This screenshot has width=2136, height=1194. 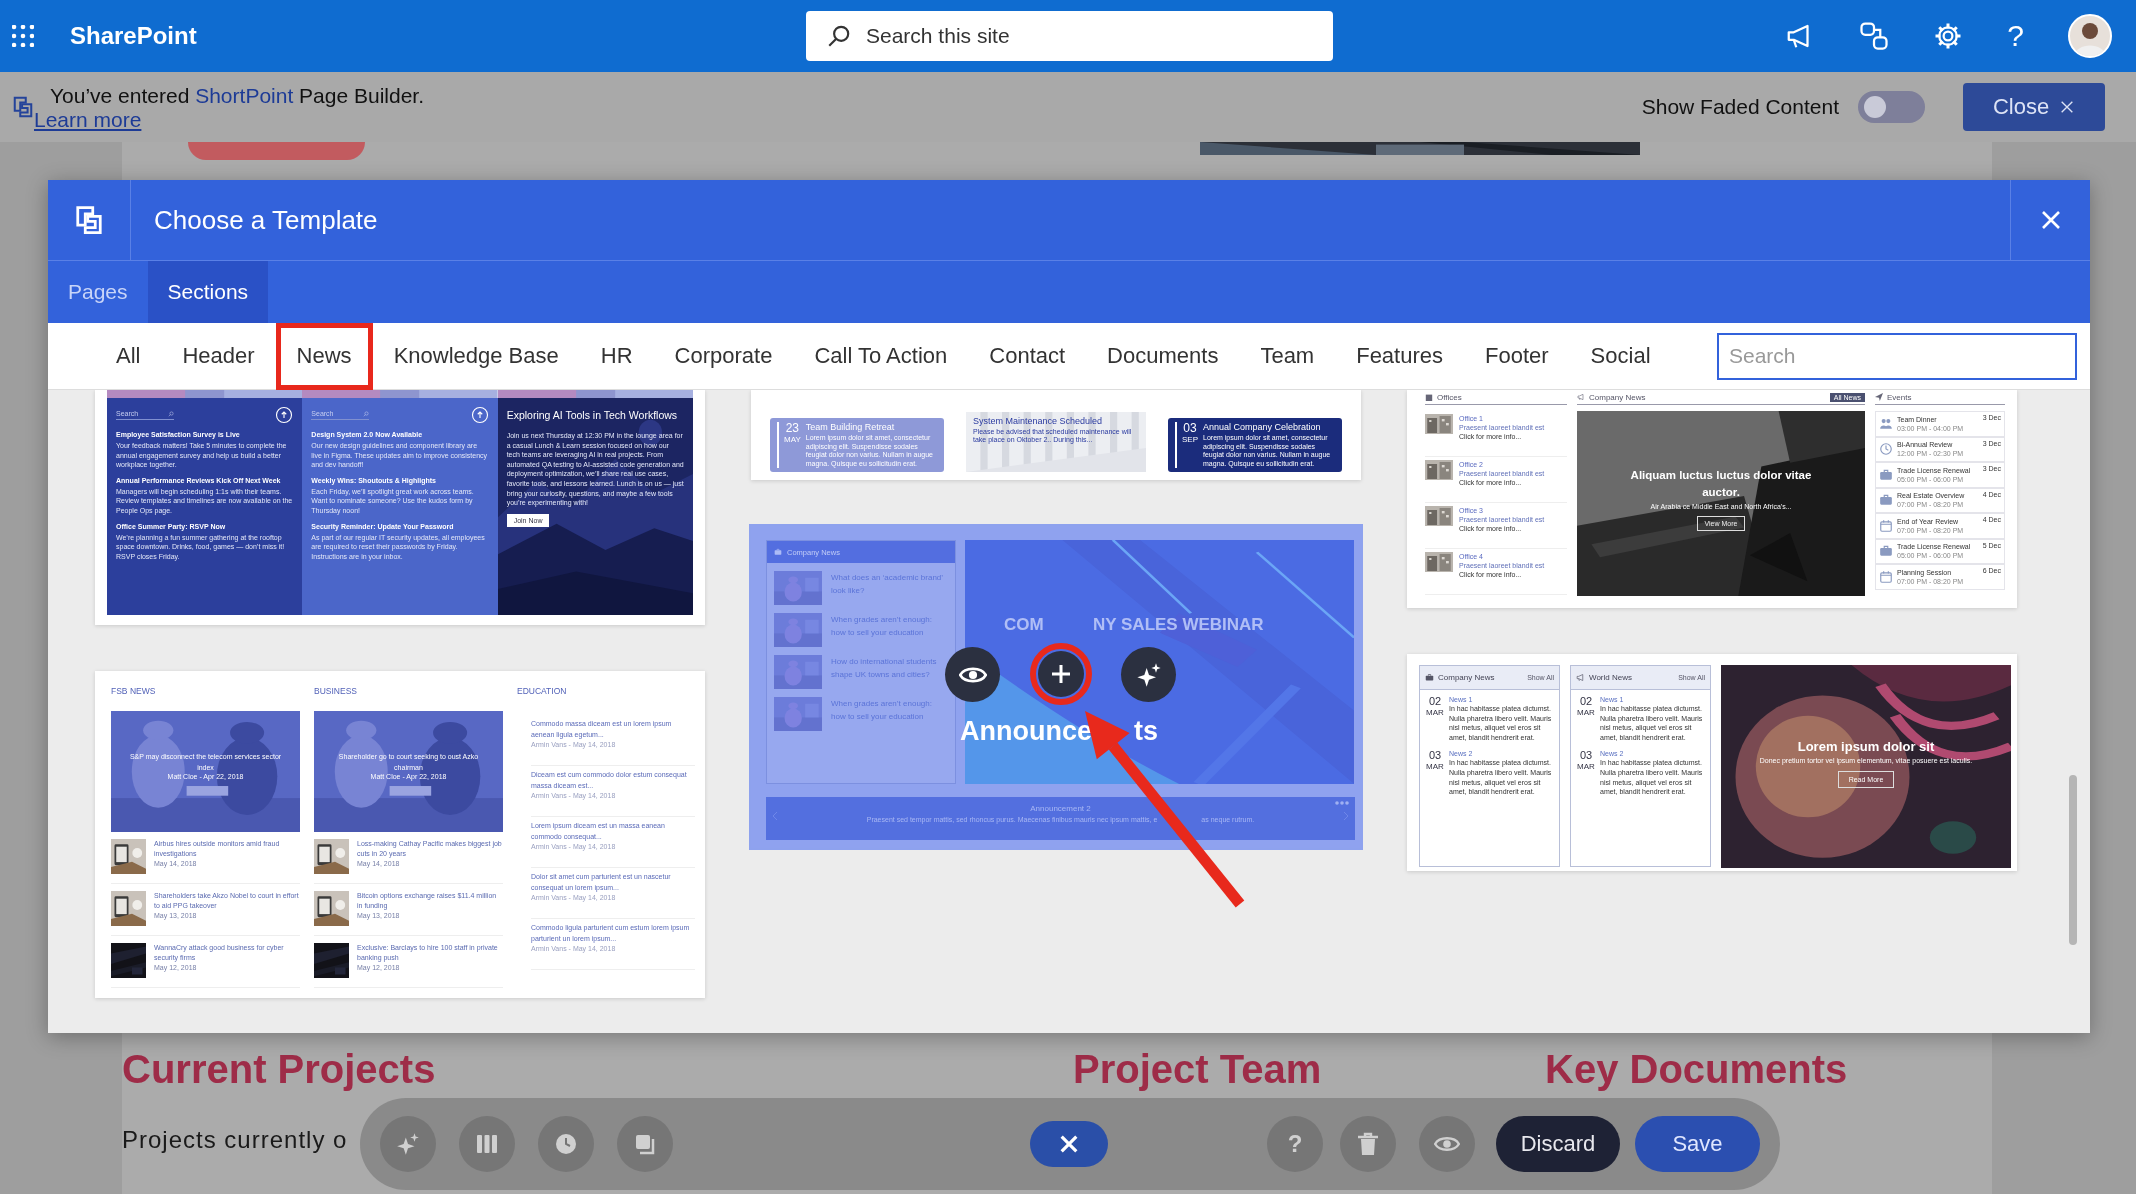 What do you see at coordinates (476, 356) in the screenshot?
I see `category-tab: Knowledge Base` at bounding box center [476, 356].